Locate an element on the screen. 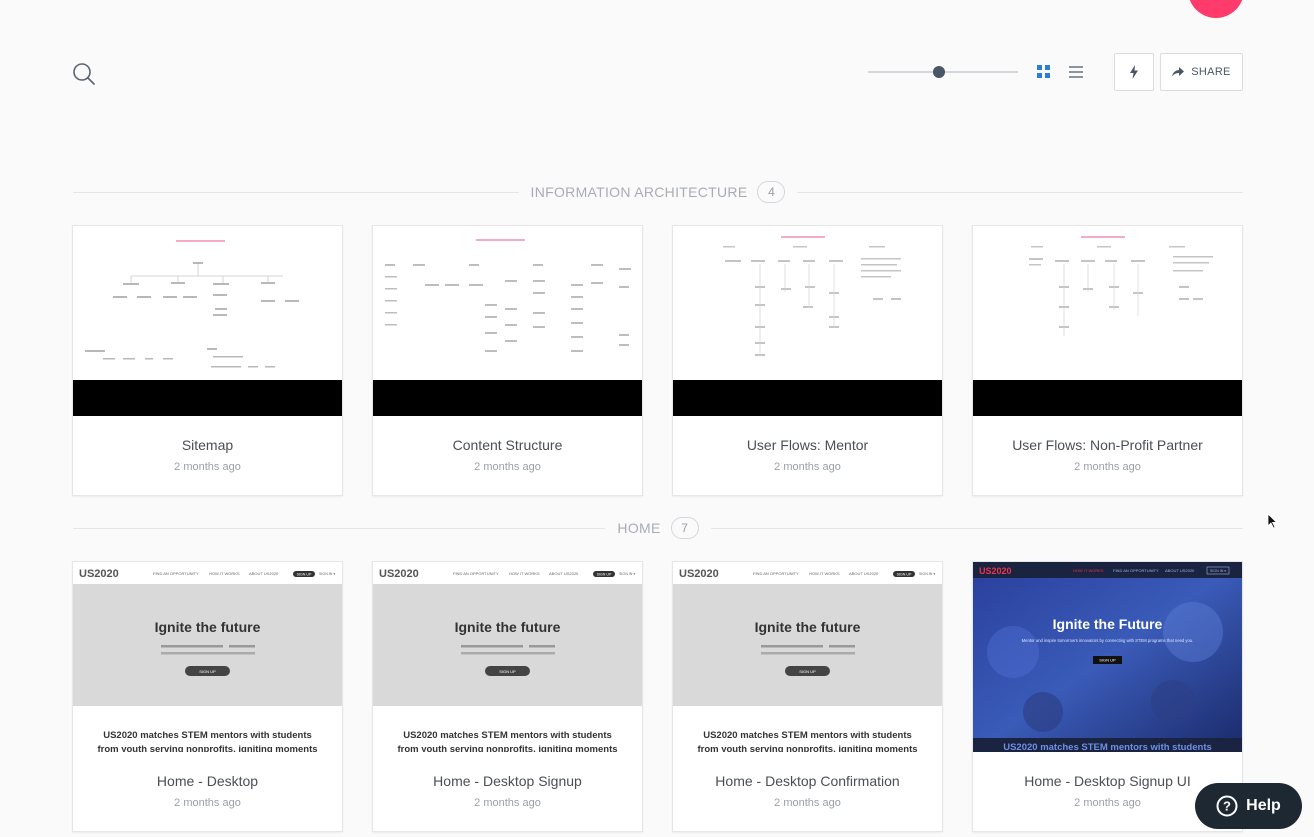 This screenshot has width=1314, height=837. zoom-slider is located at coordinates (943, 72).